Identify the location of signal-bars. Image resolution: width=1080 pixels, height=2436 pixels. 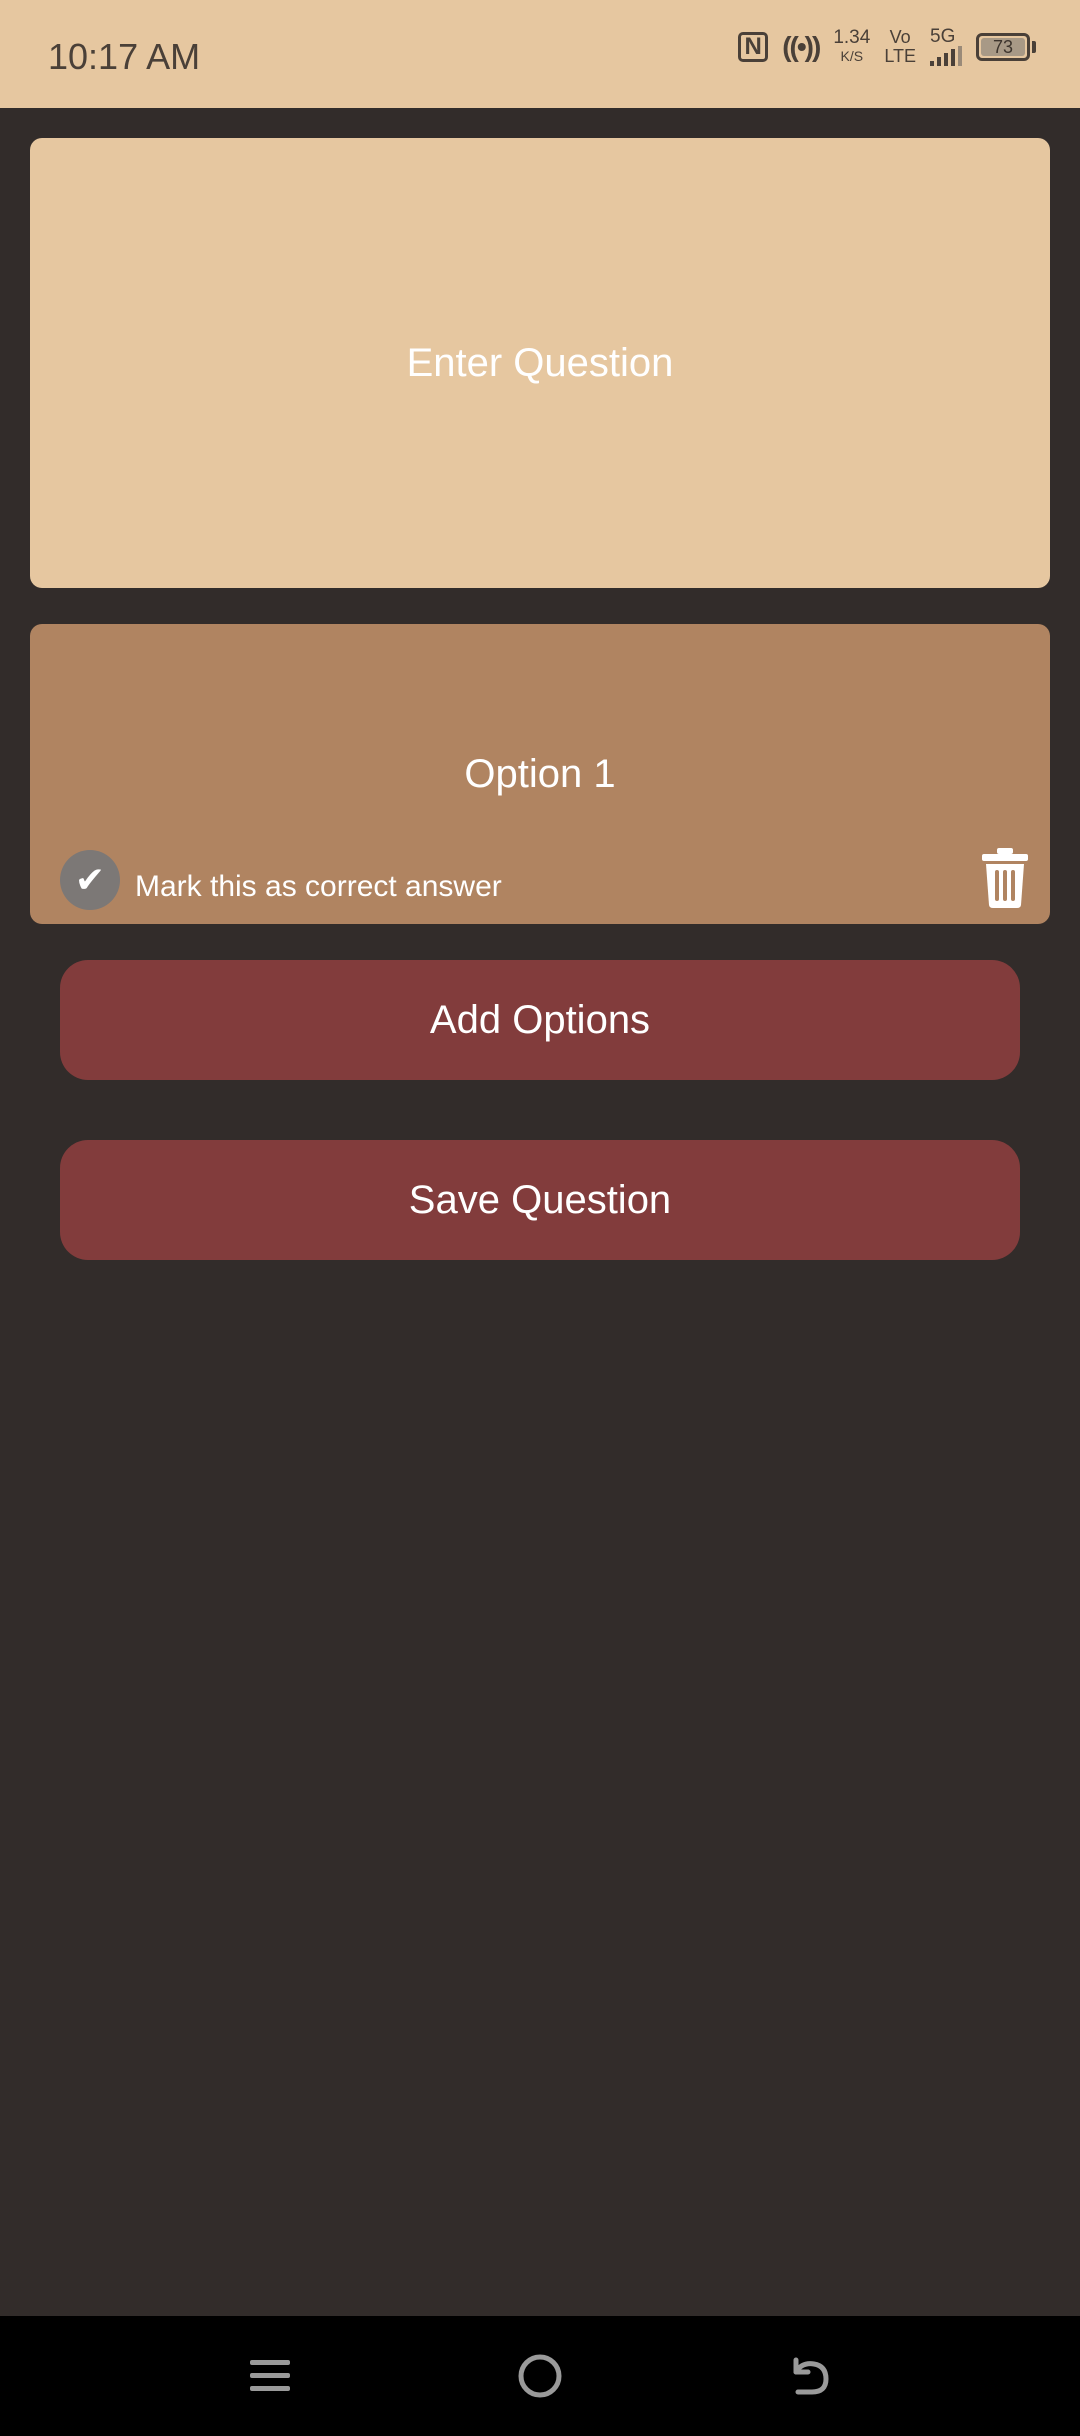
(946, 56).